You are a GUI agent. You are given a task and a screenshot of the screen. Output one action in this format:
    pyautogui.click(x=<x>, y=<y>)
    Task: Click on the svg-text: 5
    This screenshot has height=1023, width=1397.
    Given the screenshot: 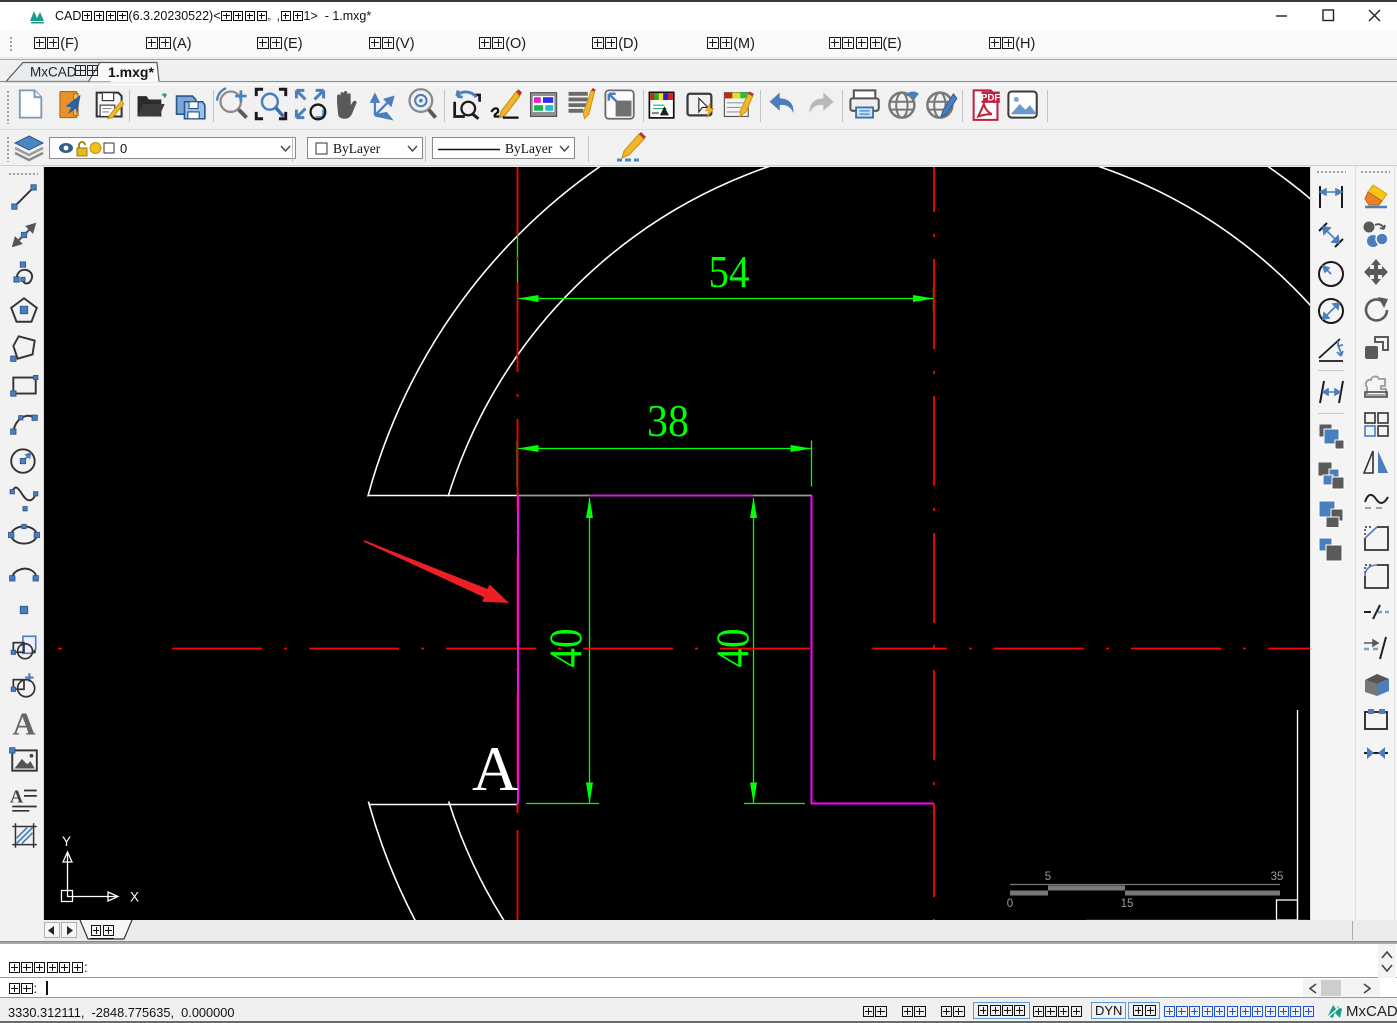 What is the action you would take?
    pyautogui.click(x=1048, y=877)
    